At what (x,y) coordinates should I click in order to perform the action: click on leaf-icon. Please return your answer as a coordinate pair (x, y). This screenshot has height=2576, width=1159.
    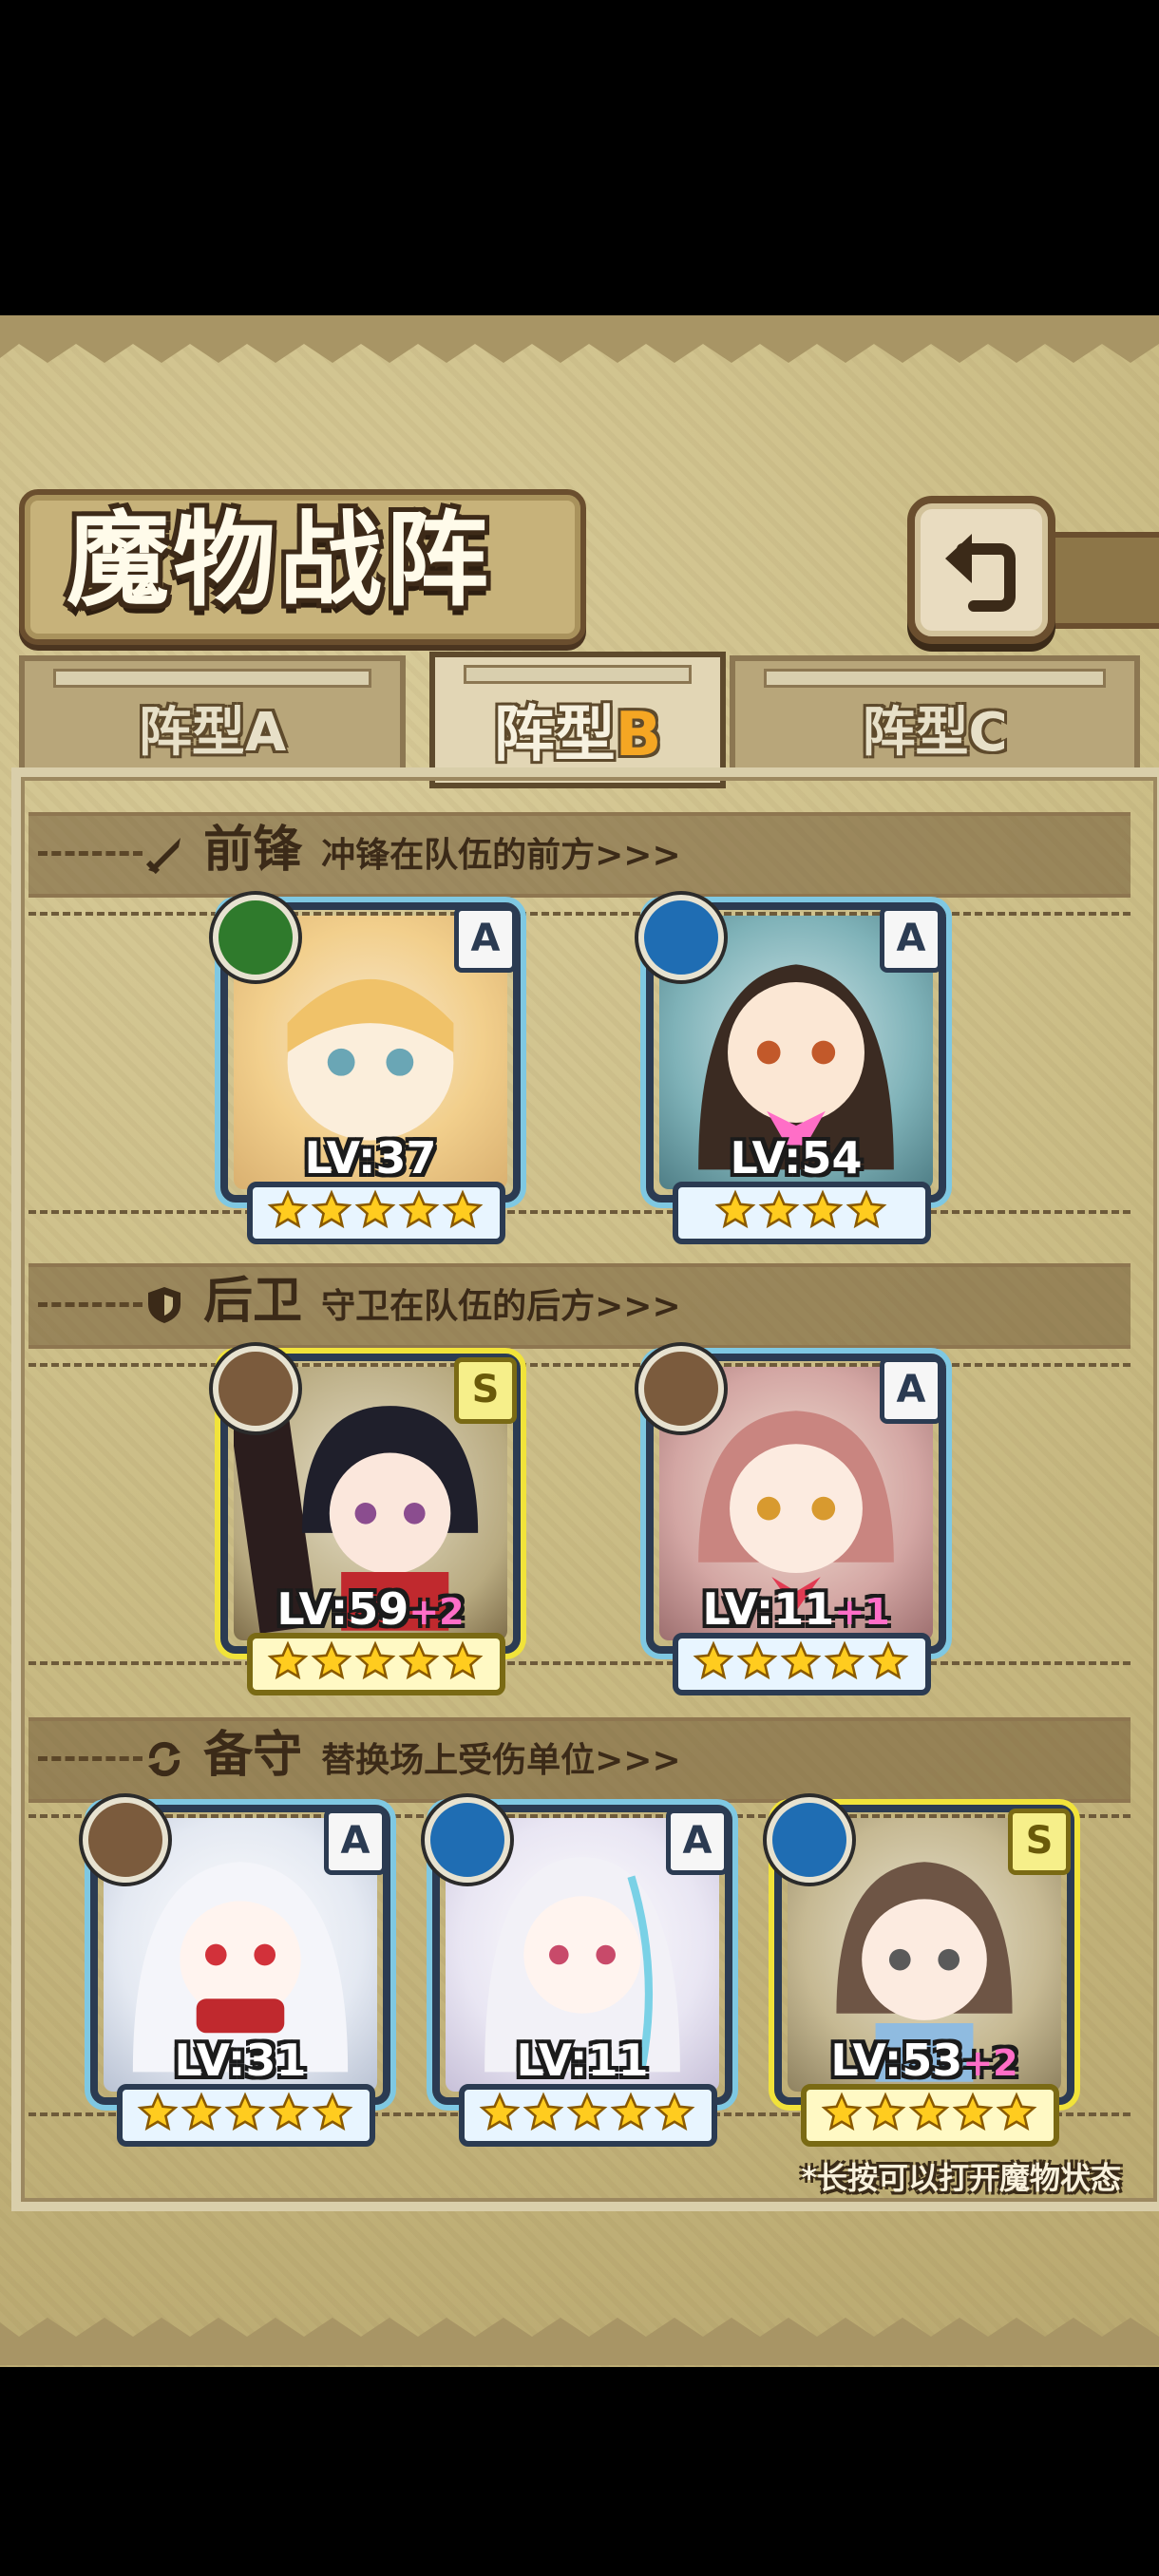
    Looking at the image, I should click on (255, 937).